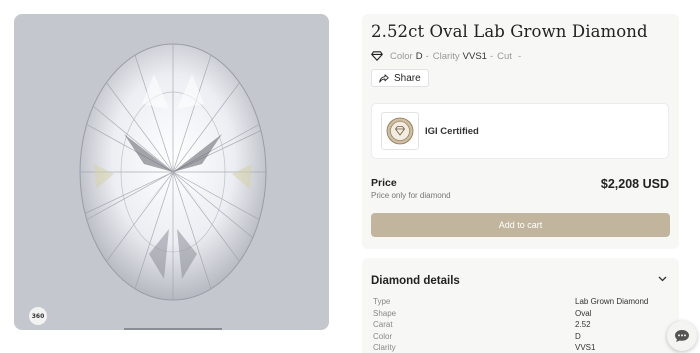  What do you see at coordinates (523, 337) in the screenshot?
I see `details-row-color: Color D` at bounding box center [523, 337].